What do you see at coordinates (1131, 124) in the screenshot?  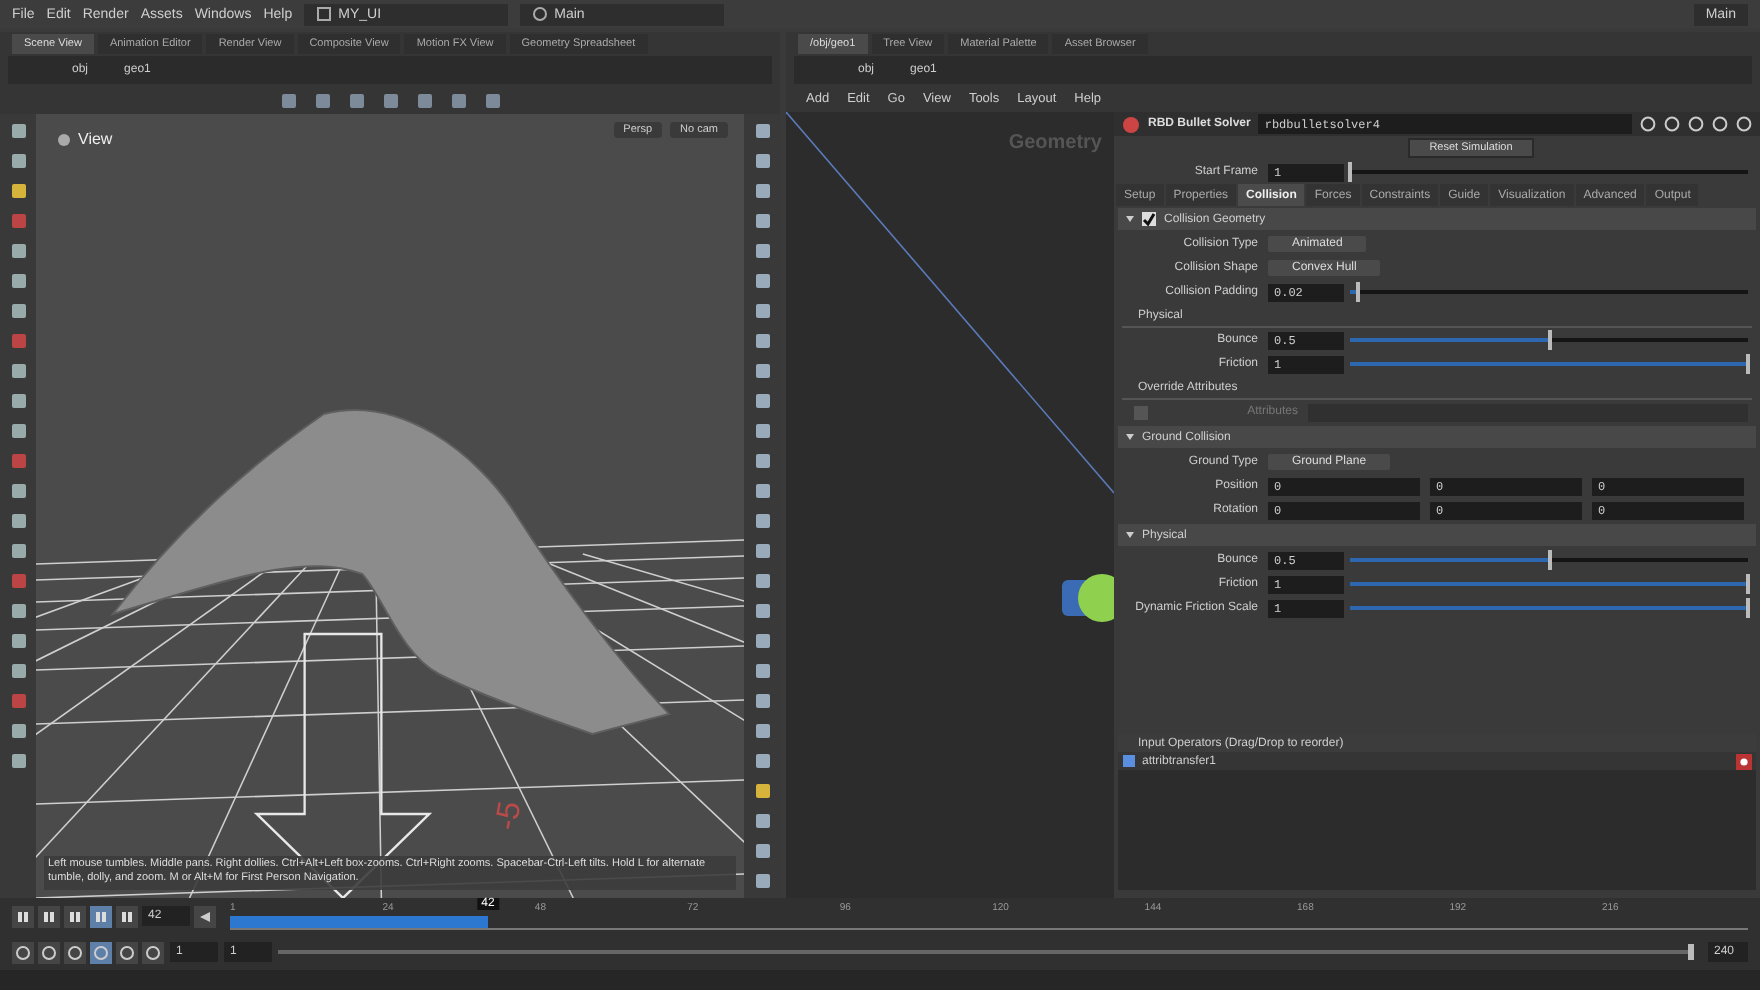 I see `node-type-icon` at bounding box center [1131, 124].